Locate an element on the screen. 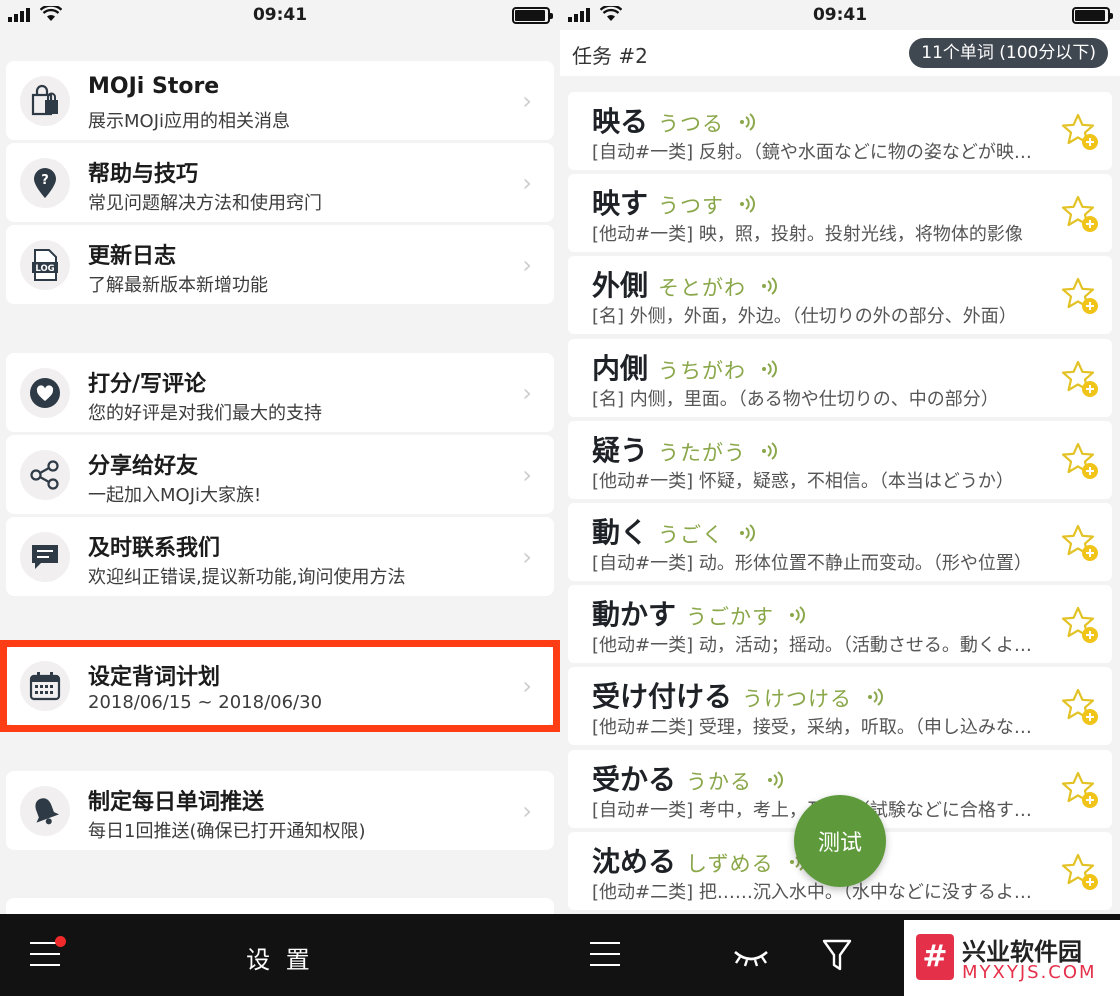 This screenshot has width=1120, height=996. settings-item-title: 及时联系我们 is located at coordinates (154, 548).